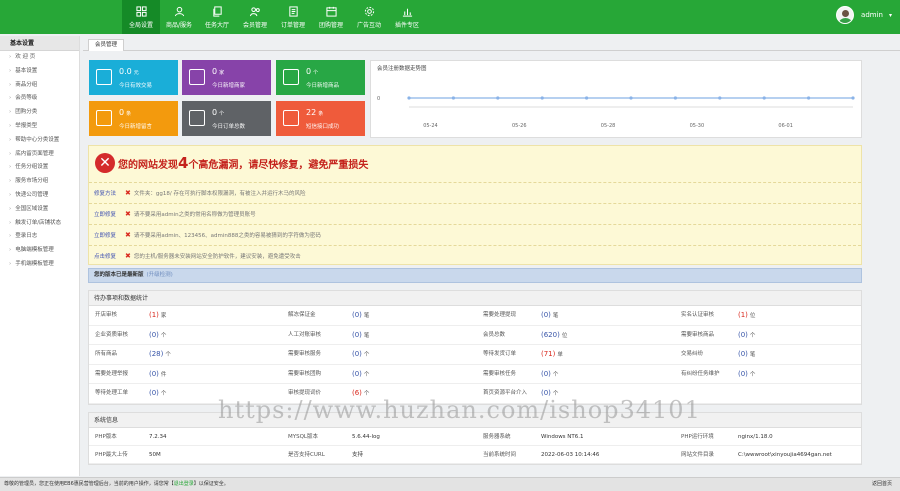 The height and width of the screenshot is (491, 900). I want to click on sidebar-item: 商品分组, so click(39, 86).